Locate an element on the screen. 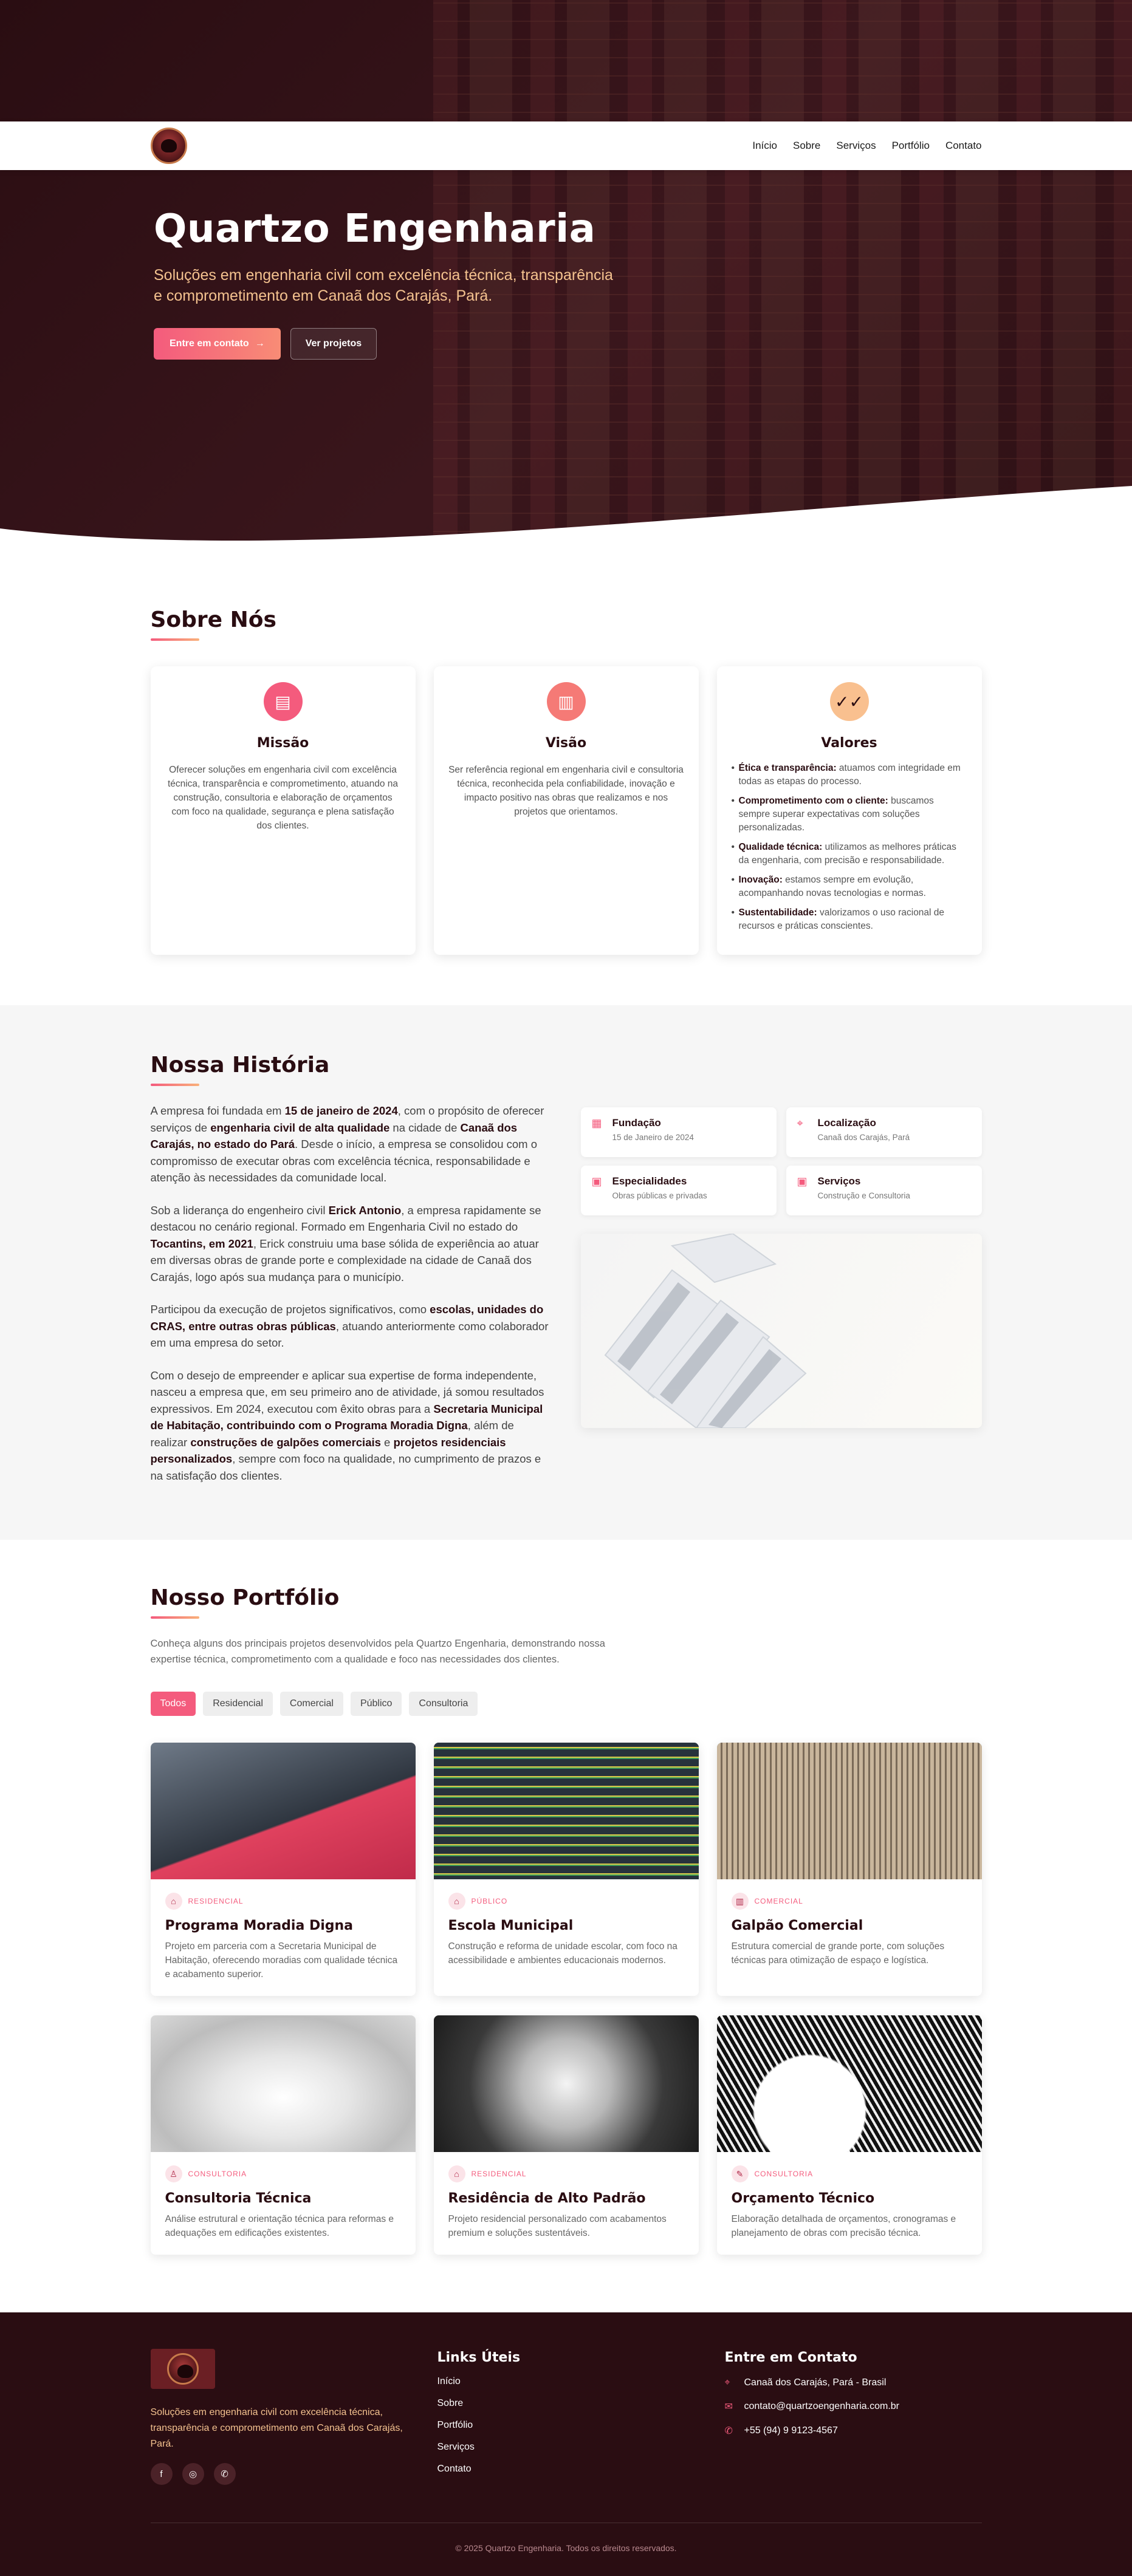  project-tag: RESIDENCIAL is located at coordinates (216, 1901).